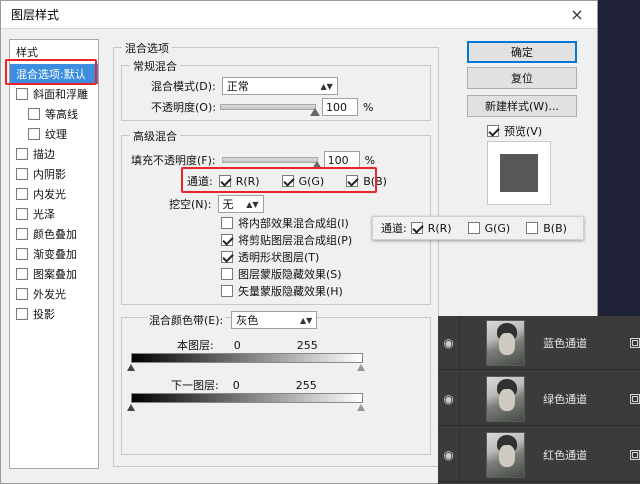 Image resolution: width=640 pixels, height=484 pixels. What do you see at coordinates (54, 134) in the screenshot?
I see `style-item-texture: 纹理` at bounding box center [54, 134].